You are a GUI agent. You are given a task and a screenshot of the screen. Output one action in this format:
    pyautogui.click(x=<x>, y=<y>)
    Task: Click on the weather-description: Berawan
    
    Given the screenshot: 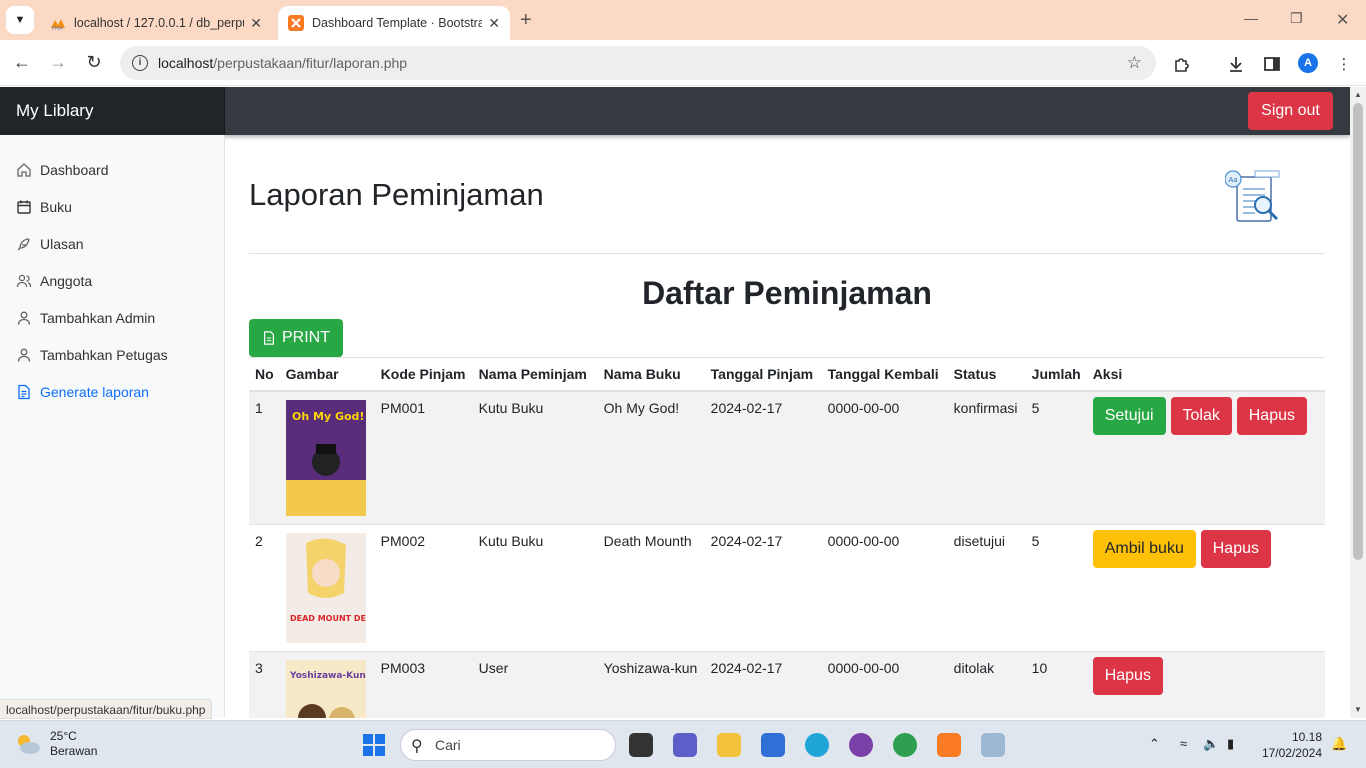 What is the action you would take?
    pyautogui.click(x=74, y=751)
    